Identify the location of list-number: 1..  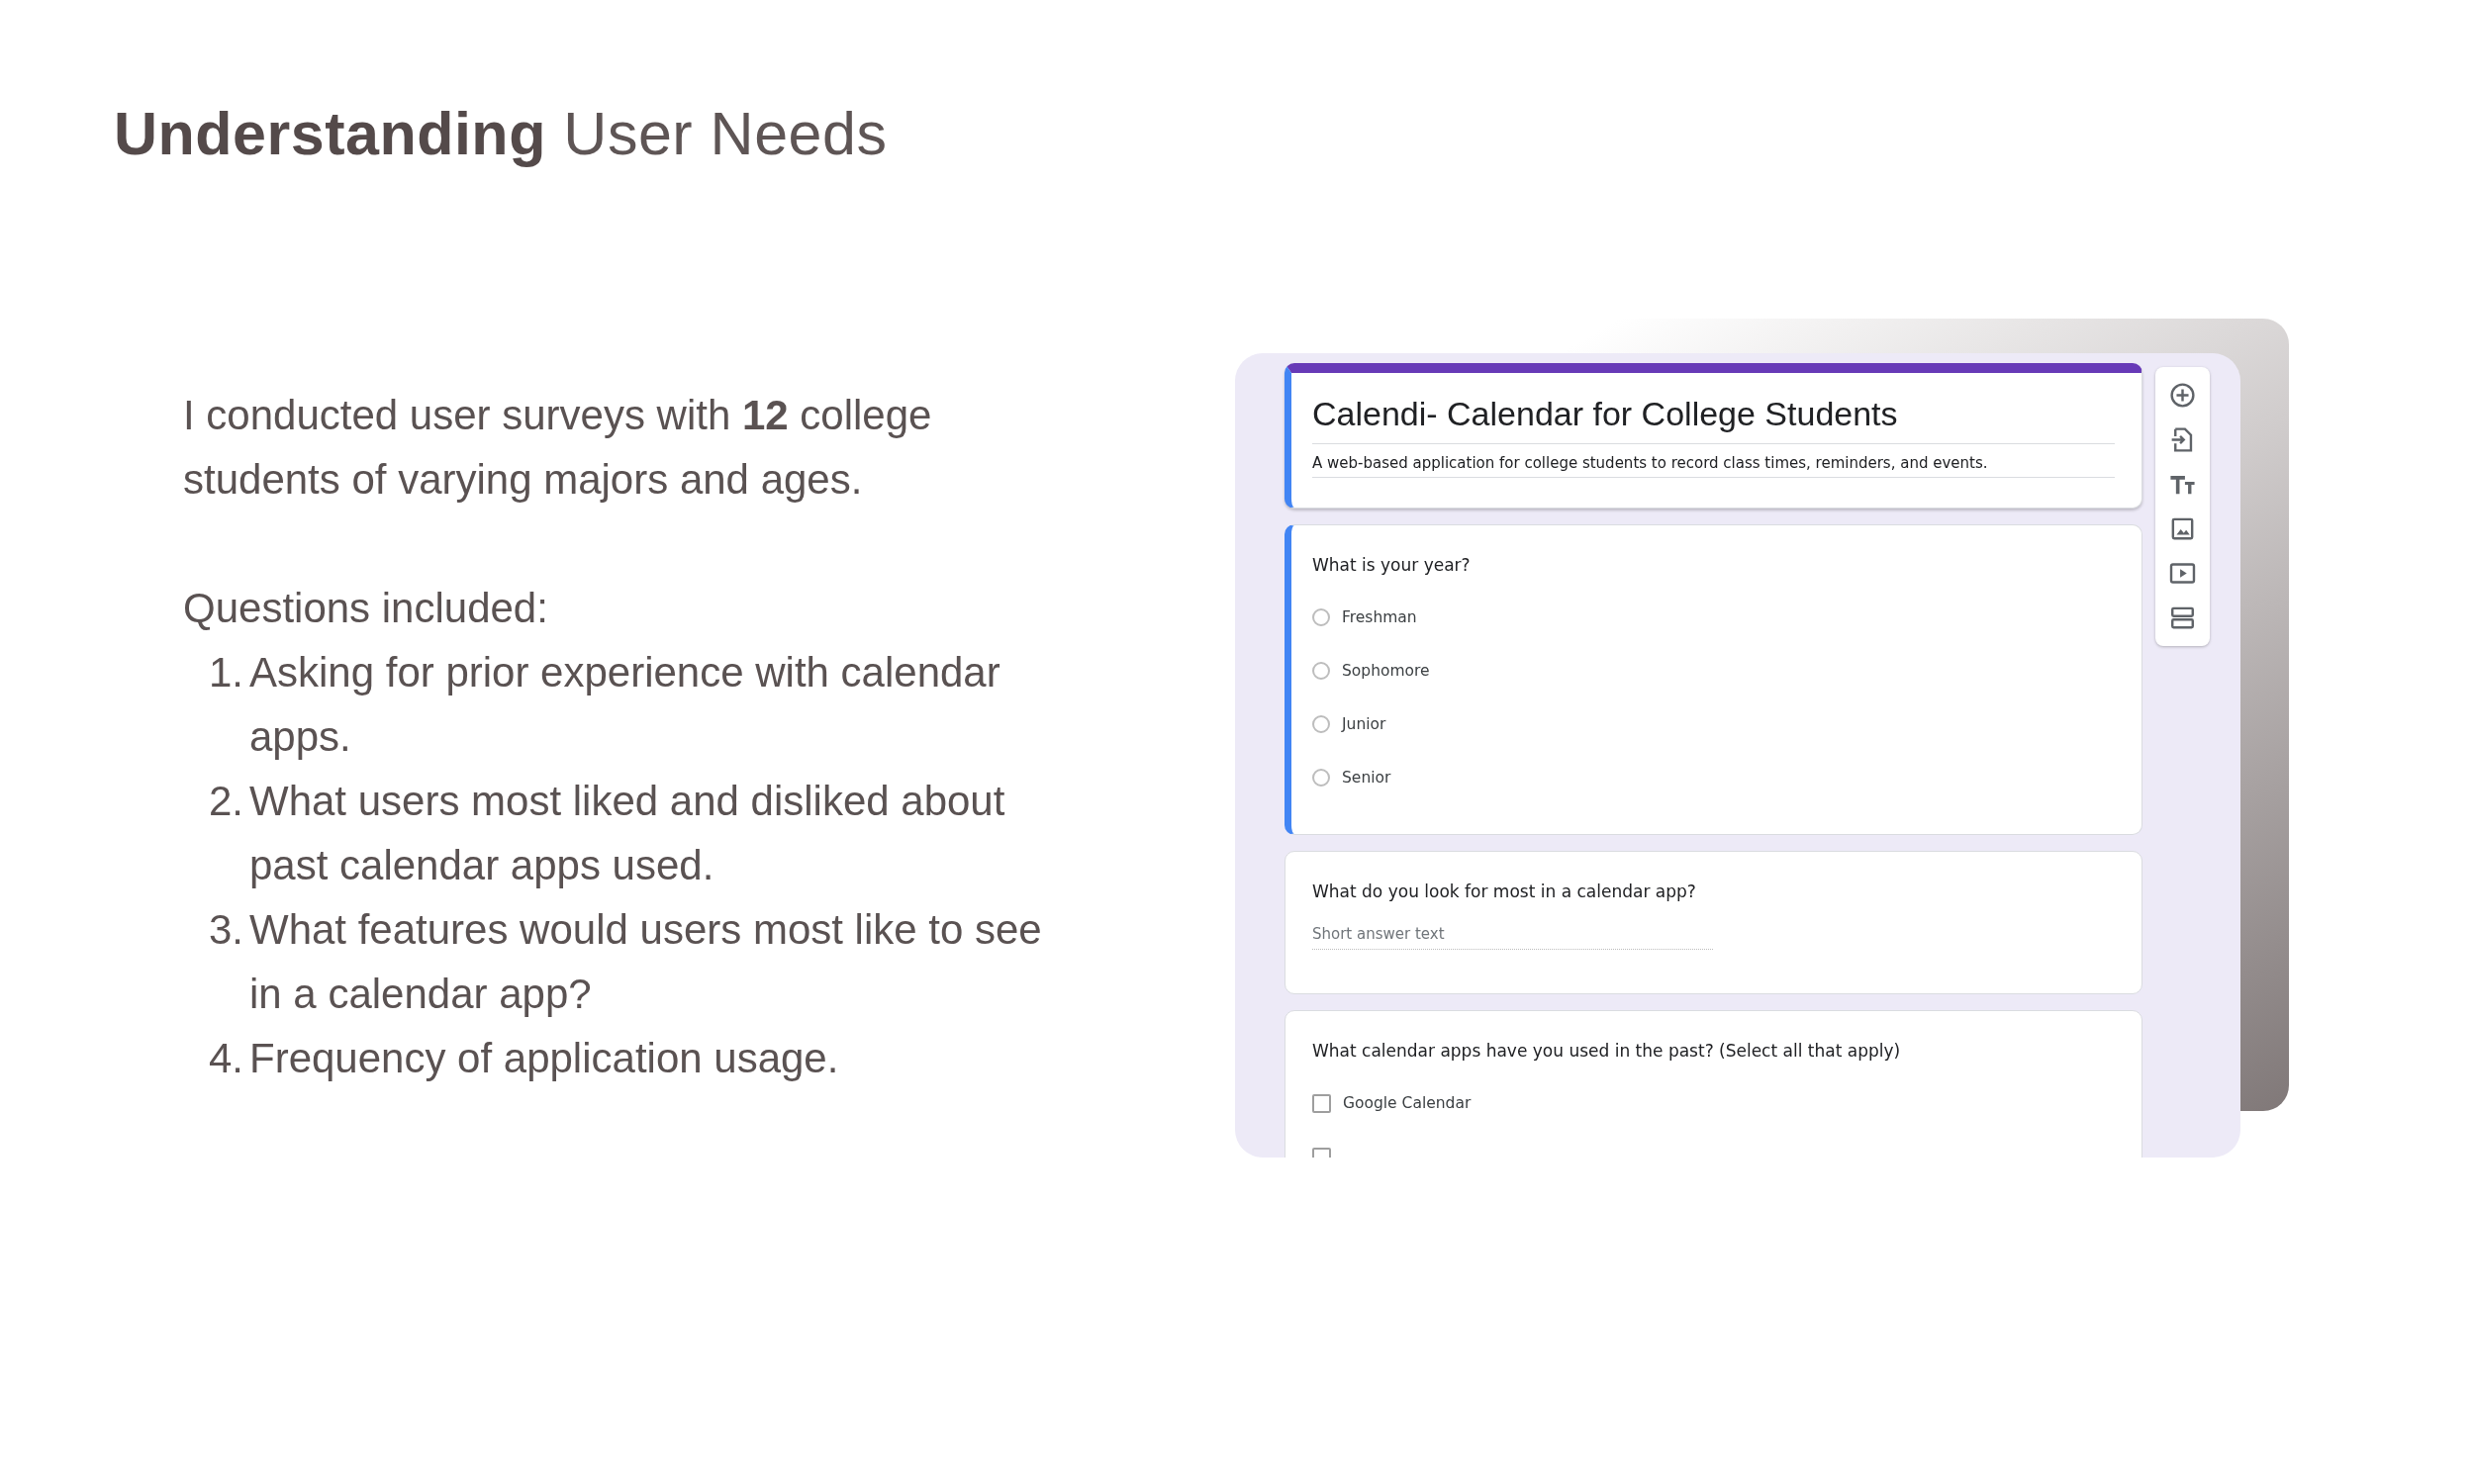
(227, 672).